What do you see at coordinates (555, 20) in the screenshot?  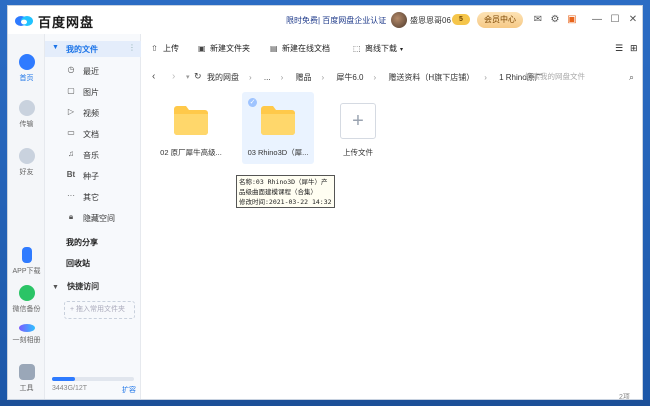 I see `settings-gear-icon: ⚙` at bounding box center [555, 20].